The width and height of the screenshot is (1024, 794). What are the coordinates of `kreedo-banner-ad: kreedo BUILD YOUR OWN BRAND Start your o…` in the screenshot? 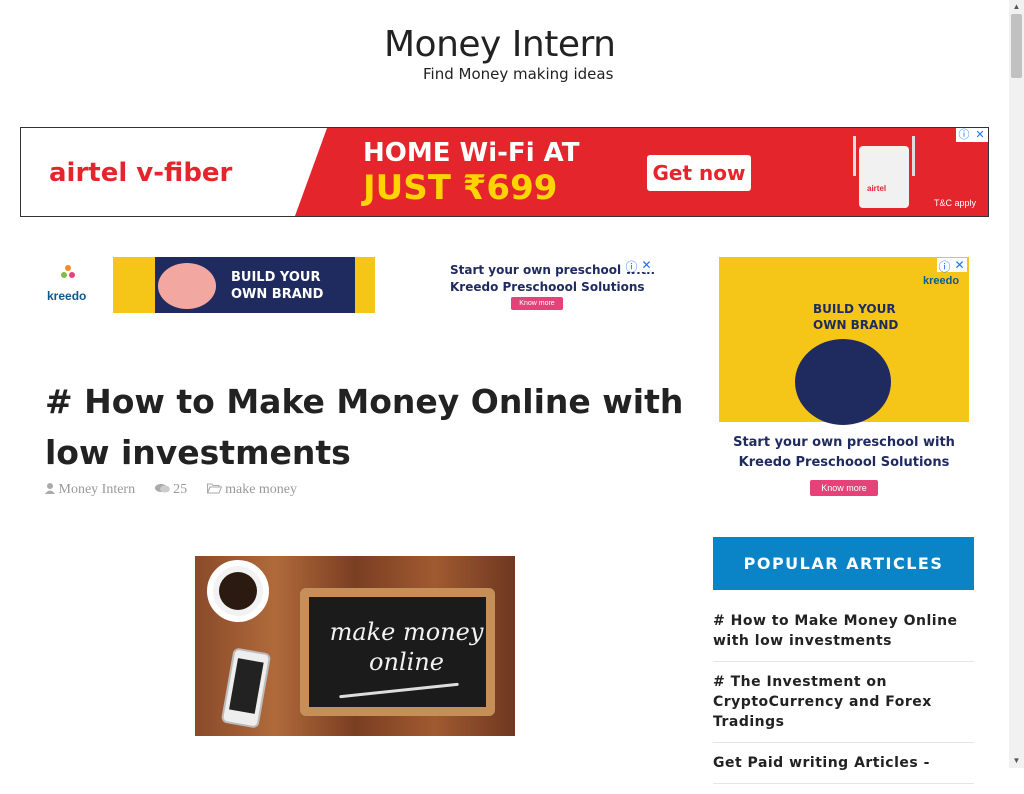 It's located at (350, 285).